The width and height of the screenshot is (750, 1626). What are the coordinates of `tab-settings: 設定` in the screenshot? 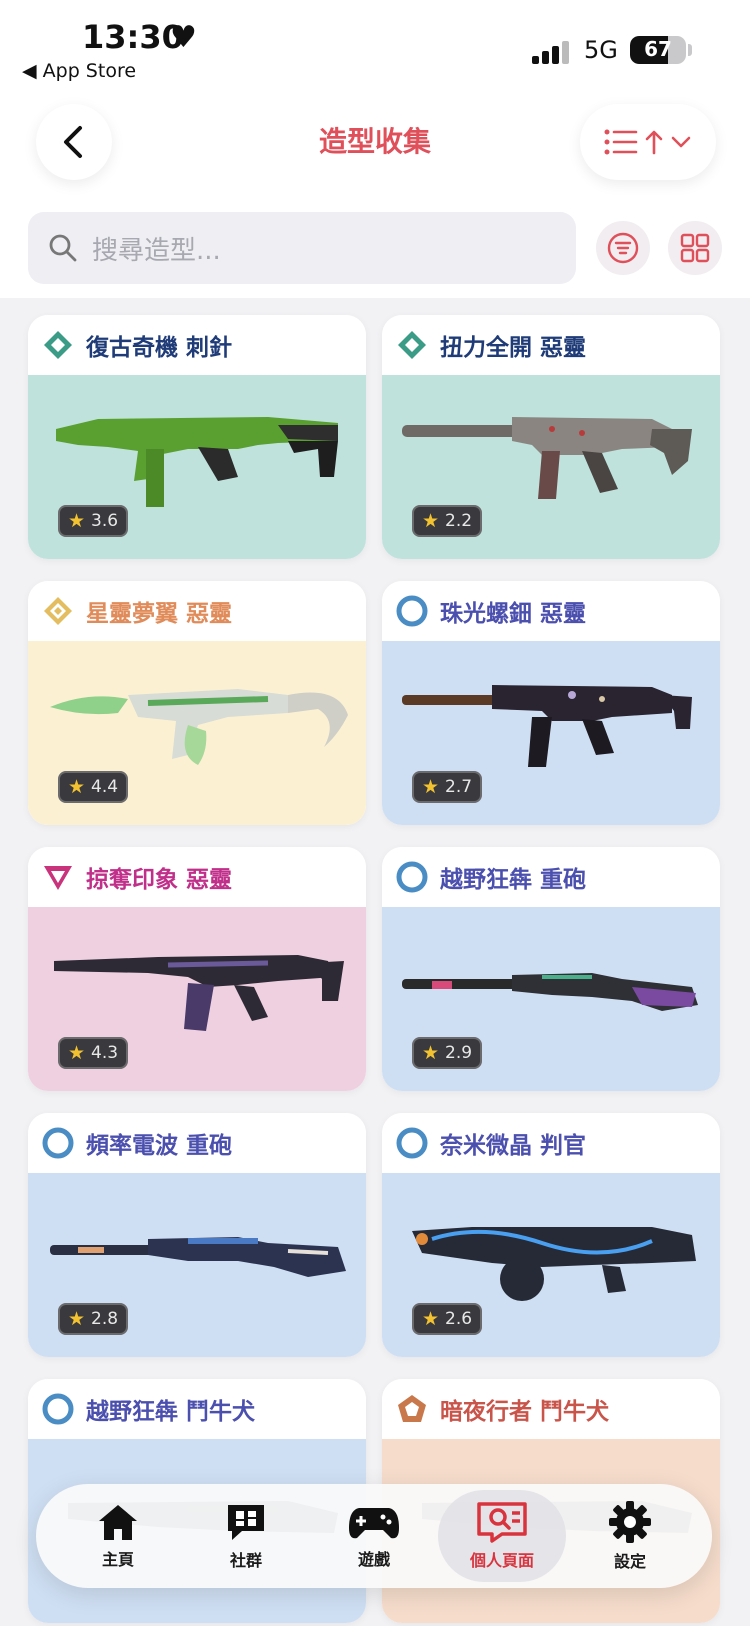 It's located at (630, 1536).